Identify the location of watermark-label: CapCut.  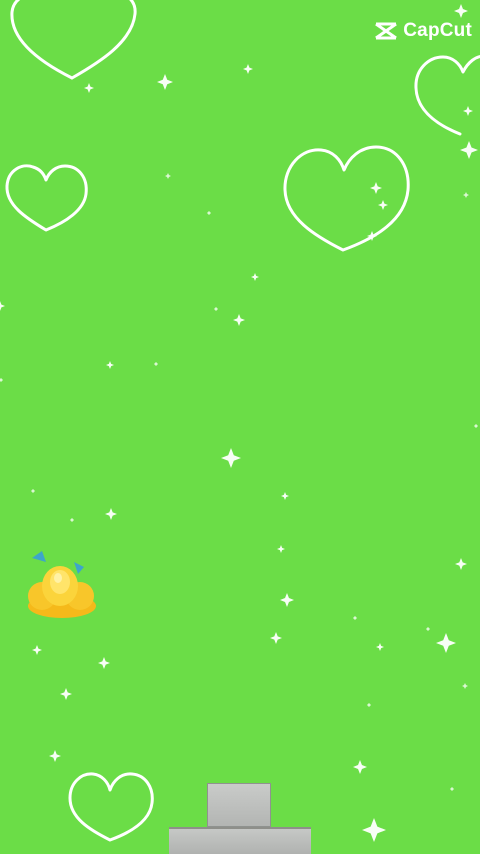
(437, 30).